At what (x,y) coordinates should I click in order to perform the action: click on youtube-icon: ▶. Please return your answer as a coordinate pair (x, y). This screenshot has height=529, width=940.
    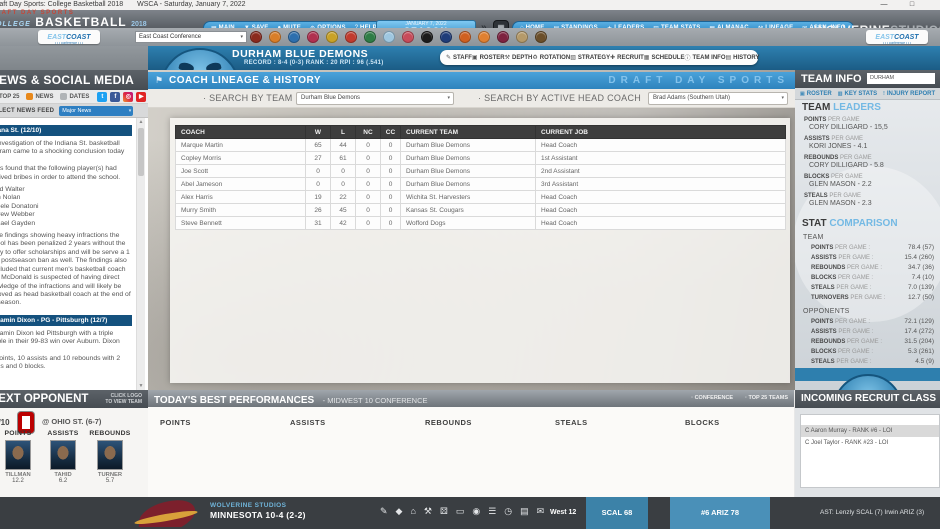
    Looking at the image, I should click on (141, 96).